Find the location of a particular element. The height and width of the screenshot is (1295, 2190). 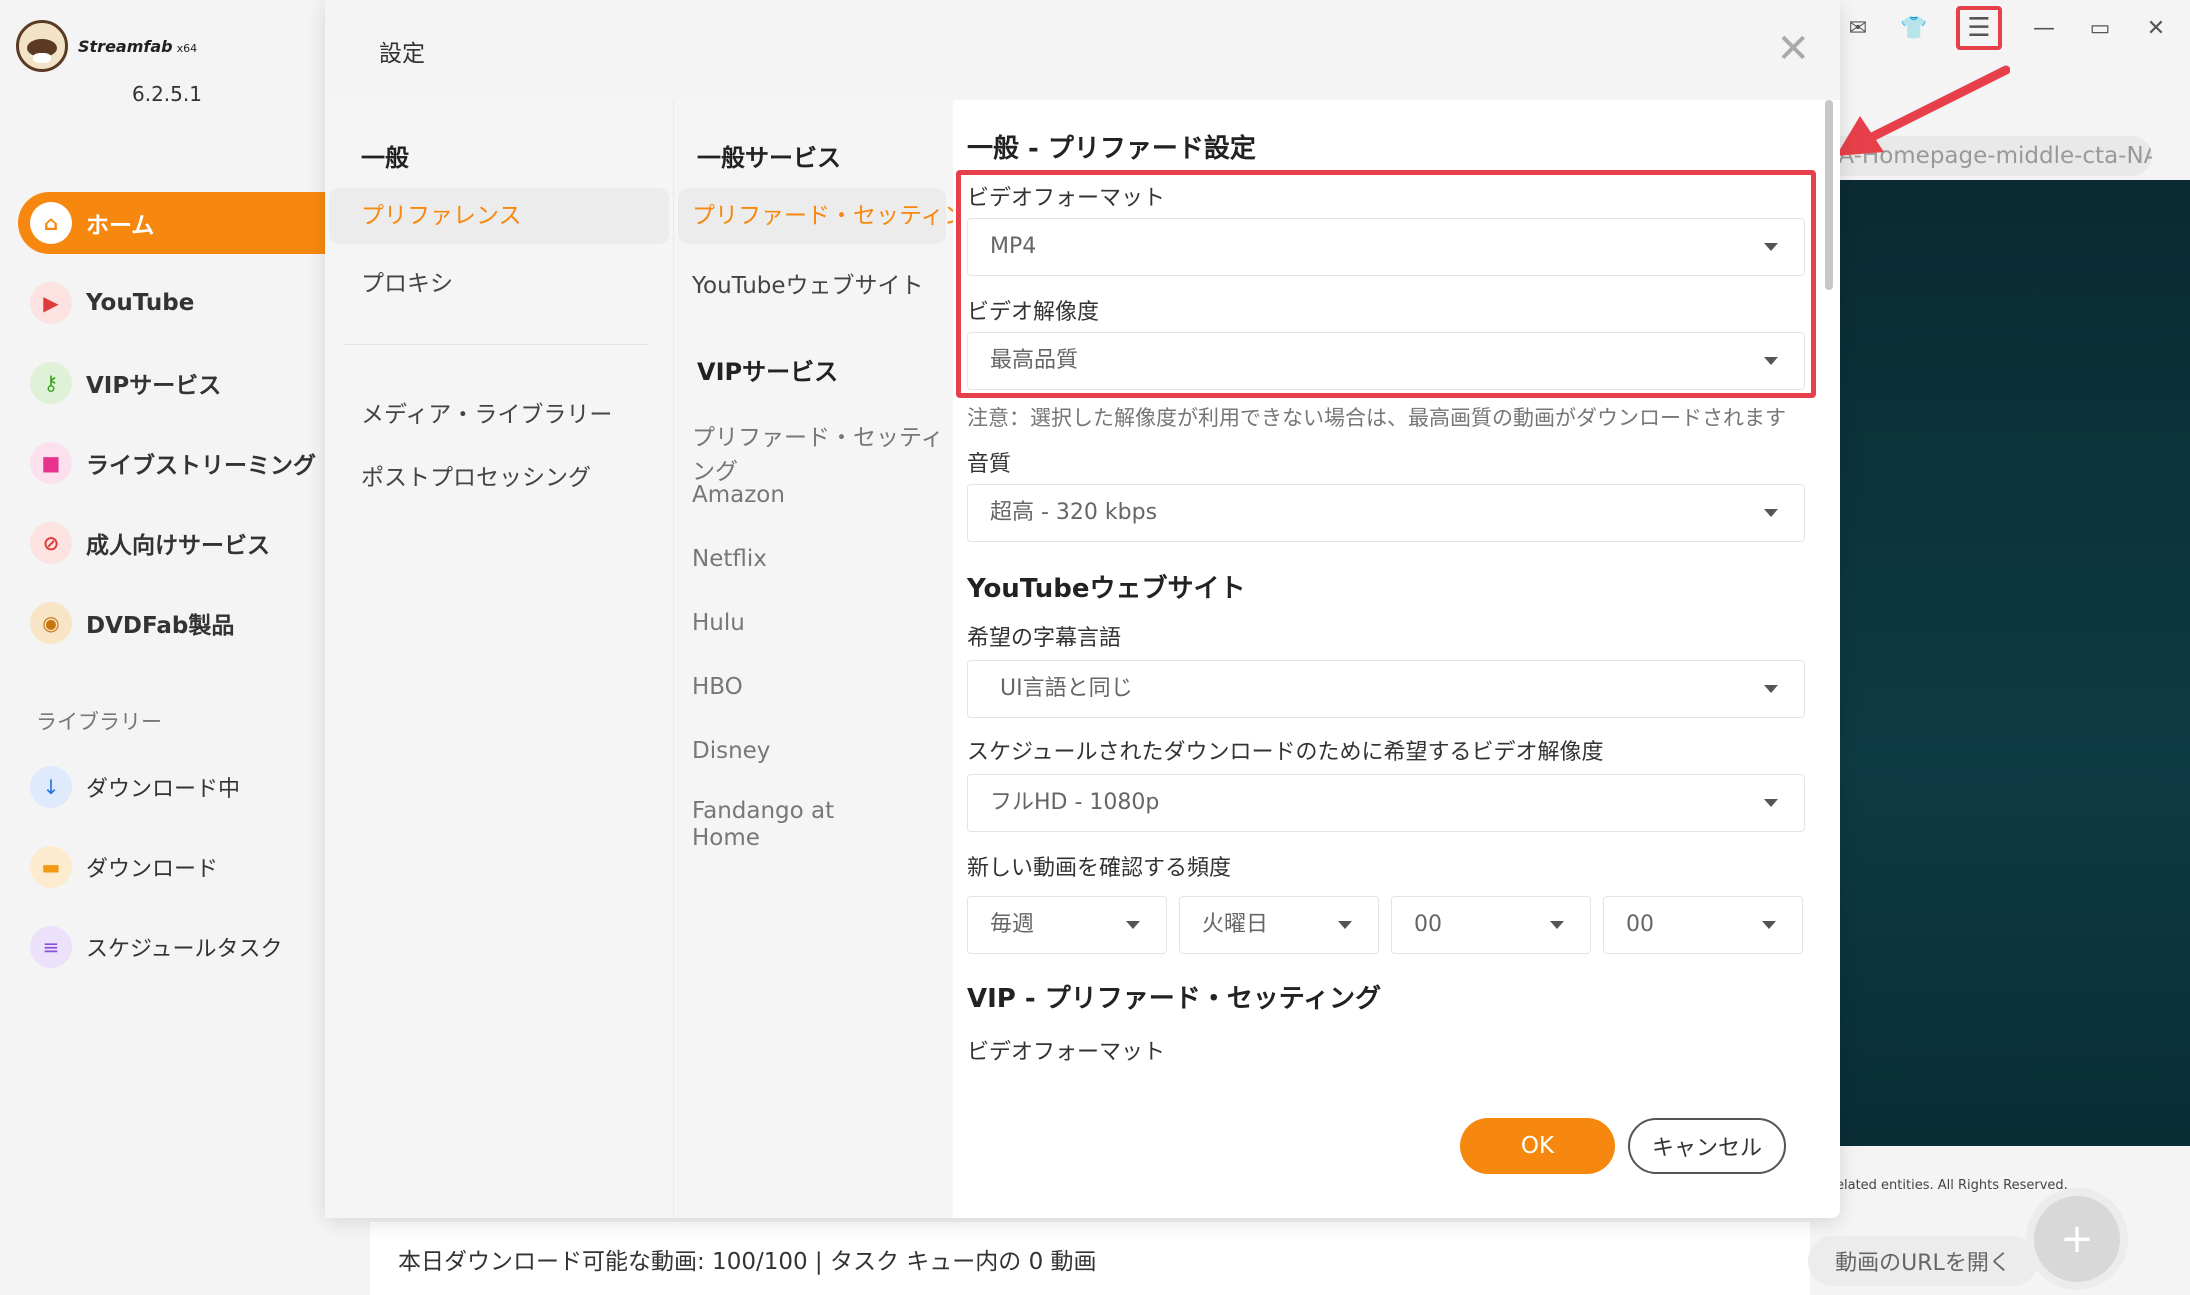

sidebar-item-downloading: ↓ ダウンロード中 is located at coordinates (171, 787).